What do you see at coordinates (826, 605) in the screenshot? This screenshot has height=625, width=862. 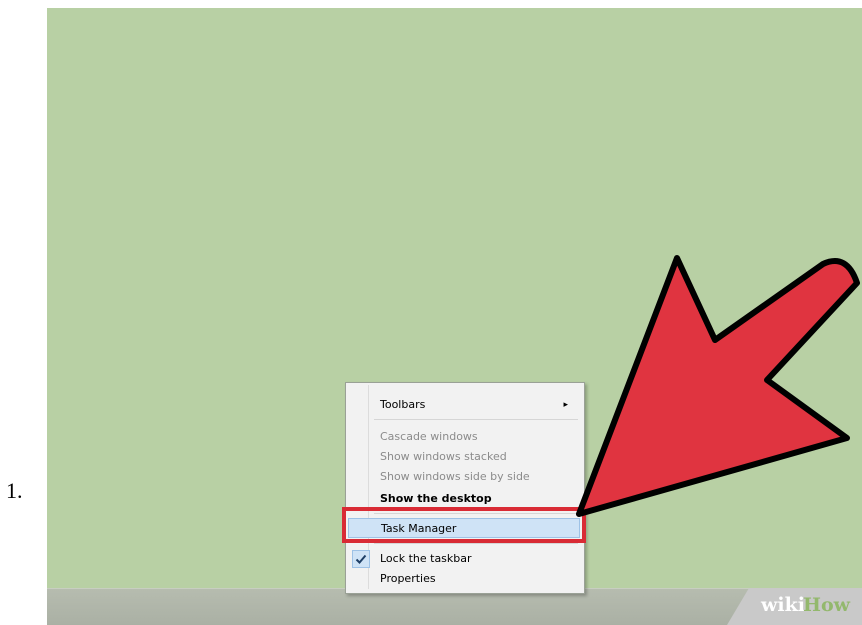 I see `watermark-how-text: How` at bounding box center [826, 605].